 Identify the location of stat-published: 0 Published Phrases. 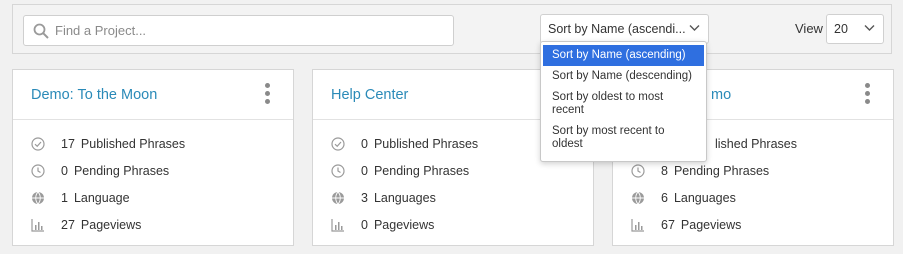
(404, 144).